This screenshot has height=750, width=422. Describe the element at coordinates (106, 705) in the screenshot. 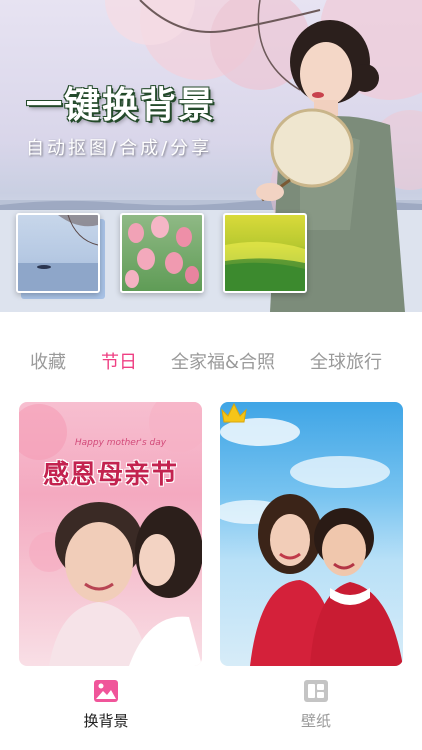

I see `nav-change-background: 换背景` at that location.